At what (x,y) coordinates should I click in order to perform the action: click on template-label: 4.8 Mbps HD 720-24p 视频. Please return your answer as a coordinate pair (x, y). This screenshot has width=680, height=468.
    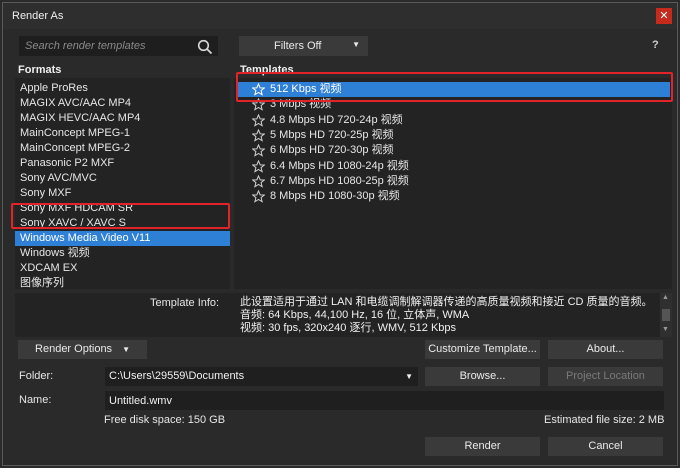
    Looking at the image, I should click on (336, 120).